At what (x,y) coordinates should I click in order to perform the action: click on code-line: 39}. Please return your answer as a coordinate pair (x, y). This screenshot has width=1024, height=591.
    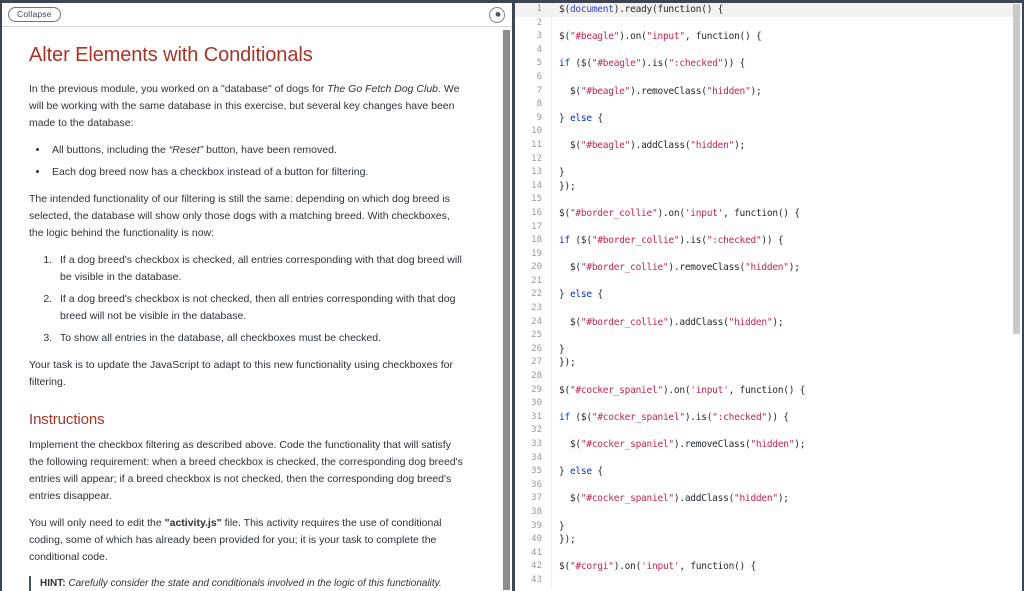
    Looking at the image, I should click on (768, 526).